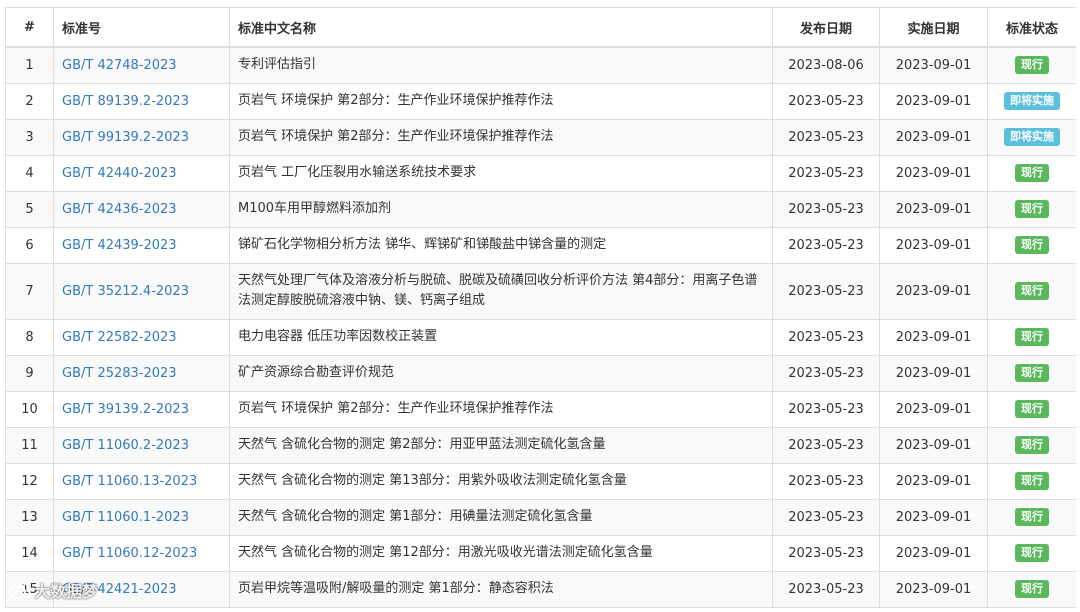  What do you see at coordinates (125, 291) in the screenshot?
I see `standard-number-link: GB/T 35212.4-2023` at bounding box center [125, 291].